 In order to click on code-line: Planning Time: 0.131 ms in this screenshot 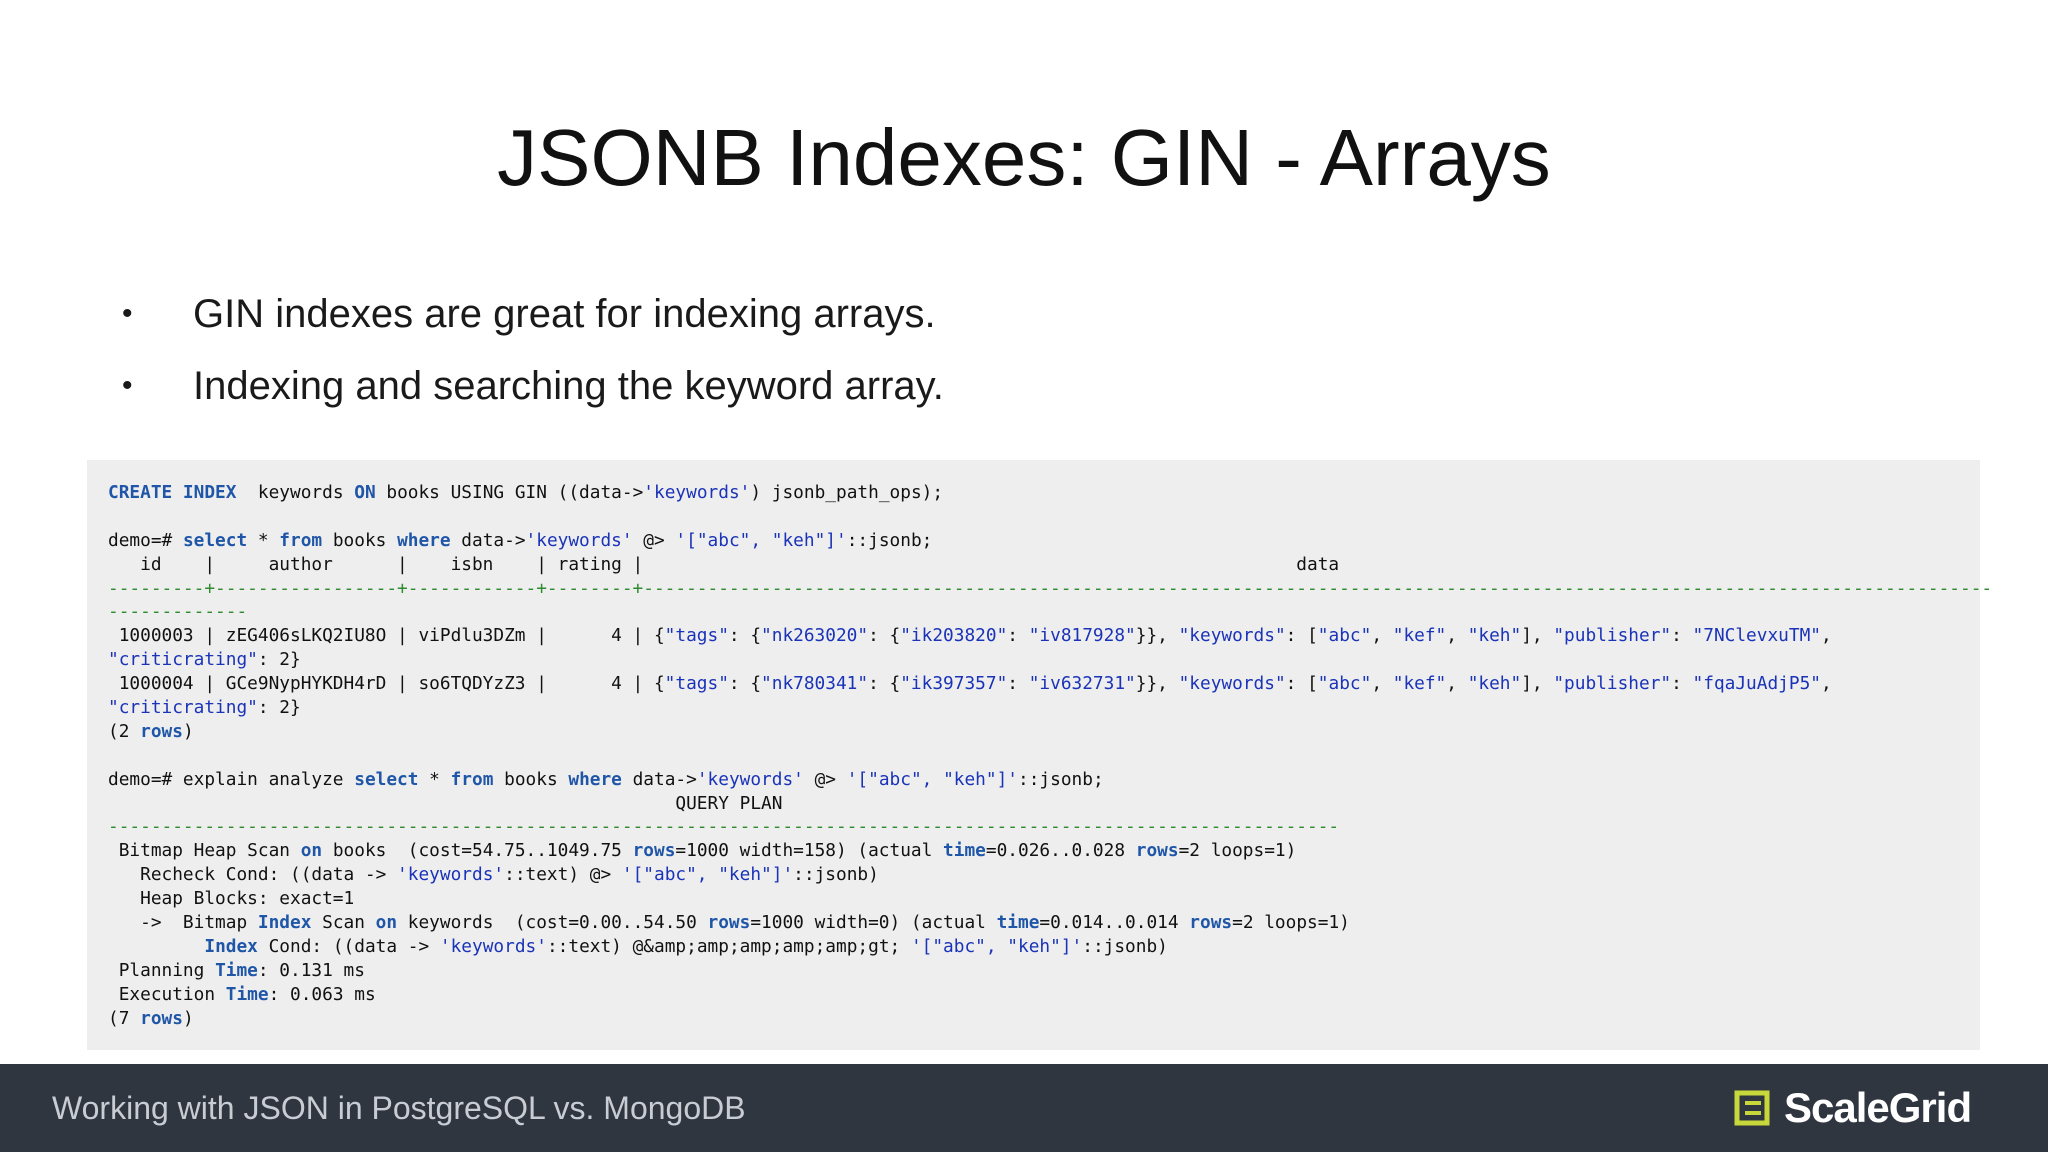, I will do `click(1050, 971)`.